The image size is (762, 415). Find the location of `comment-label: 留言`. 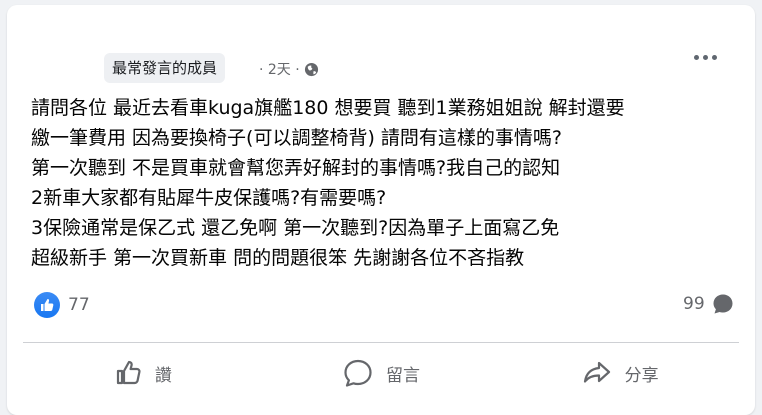

comment-label: 留言 is located at coordinates (403, 375).